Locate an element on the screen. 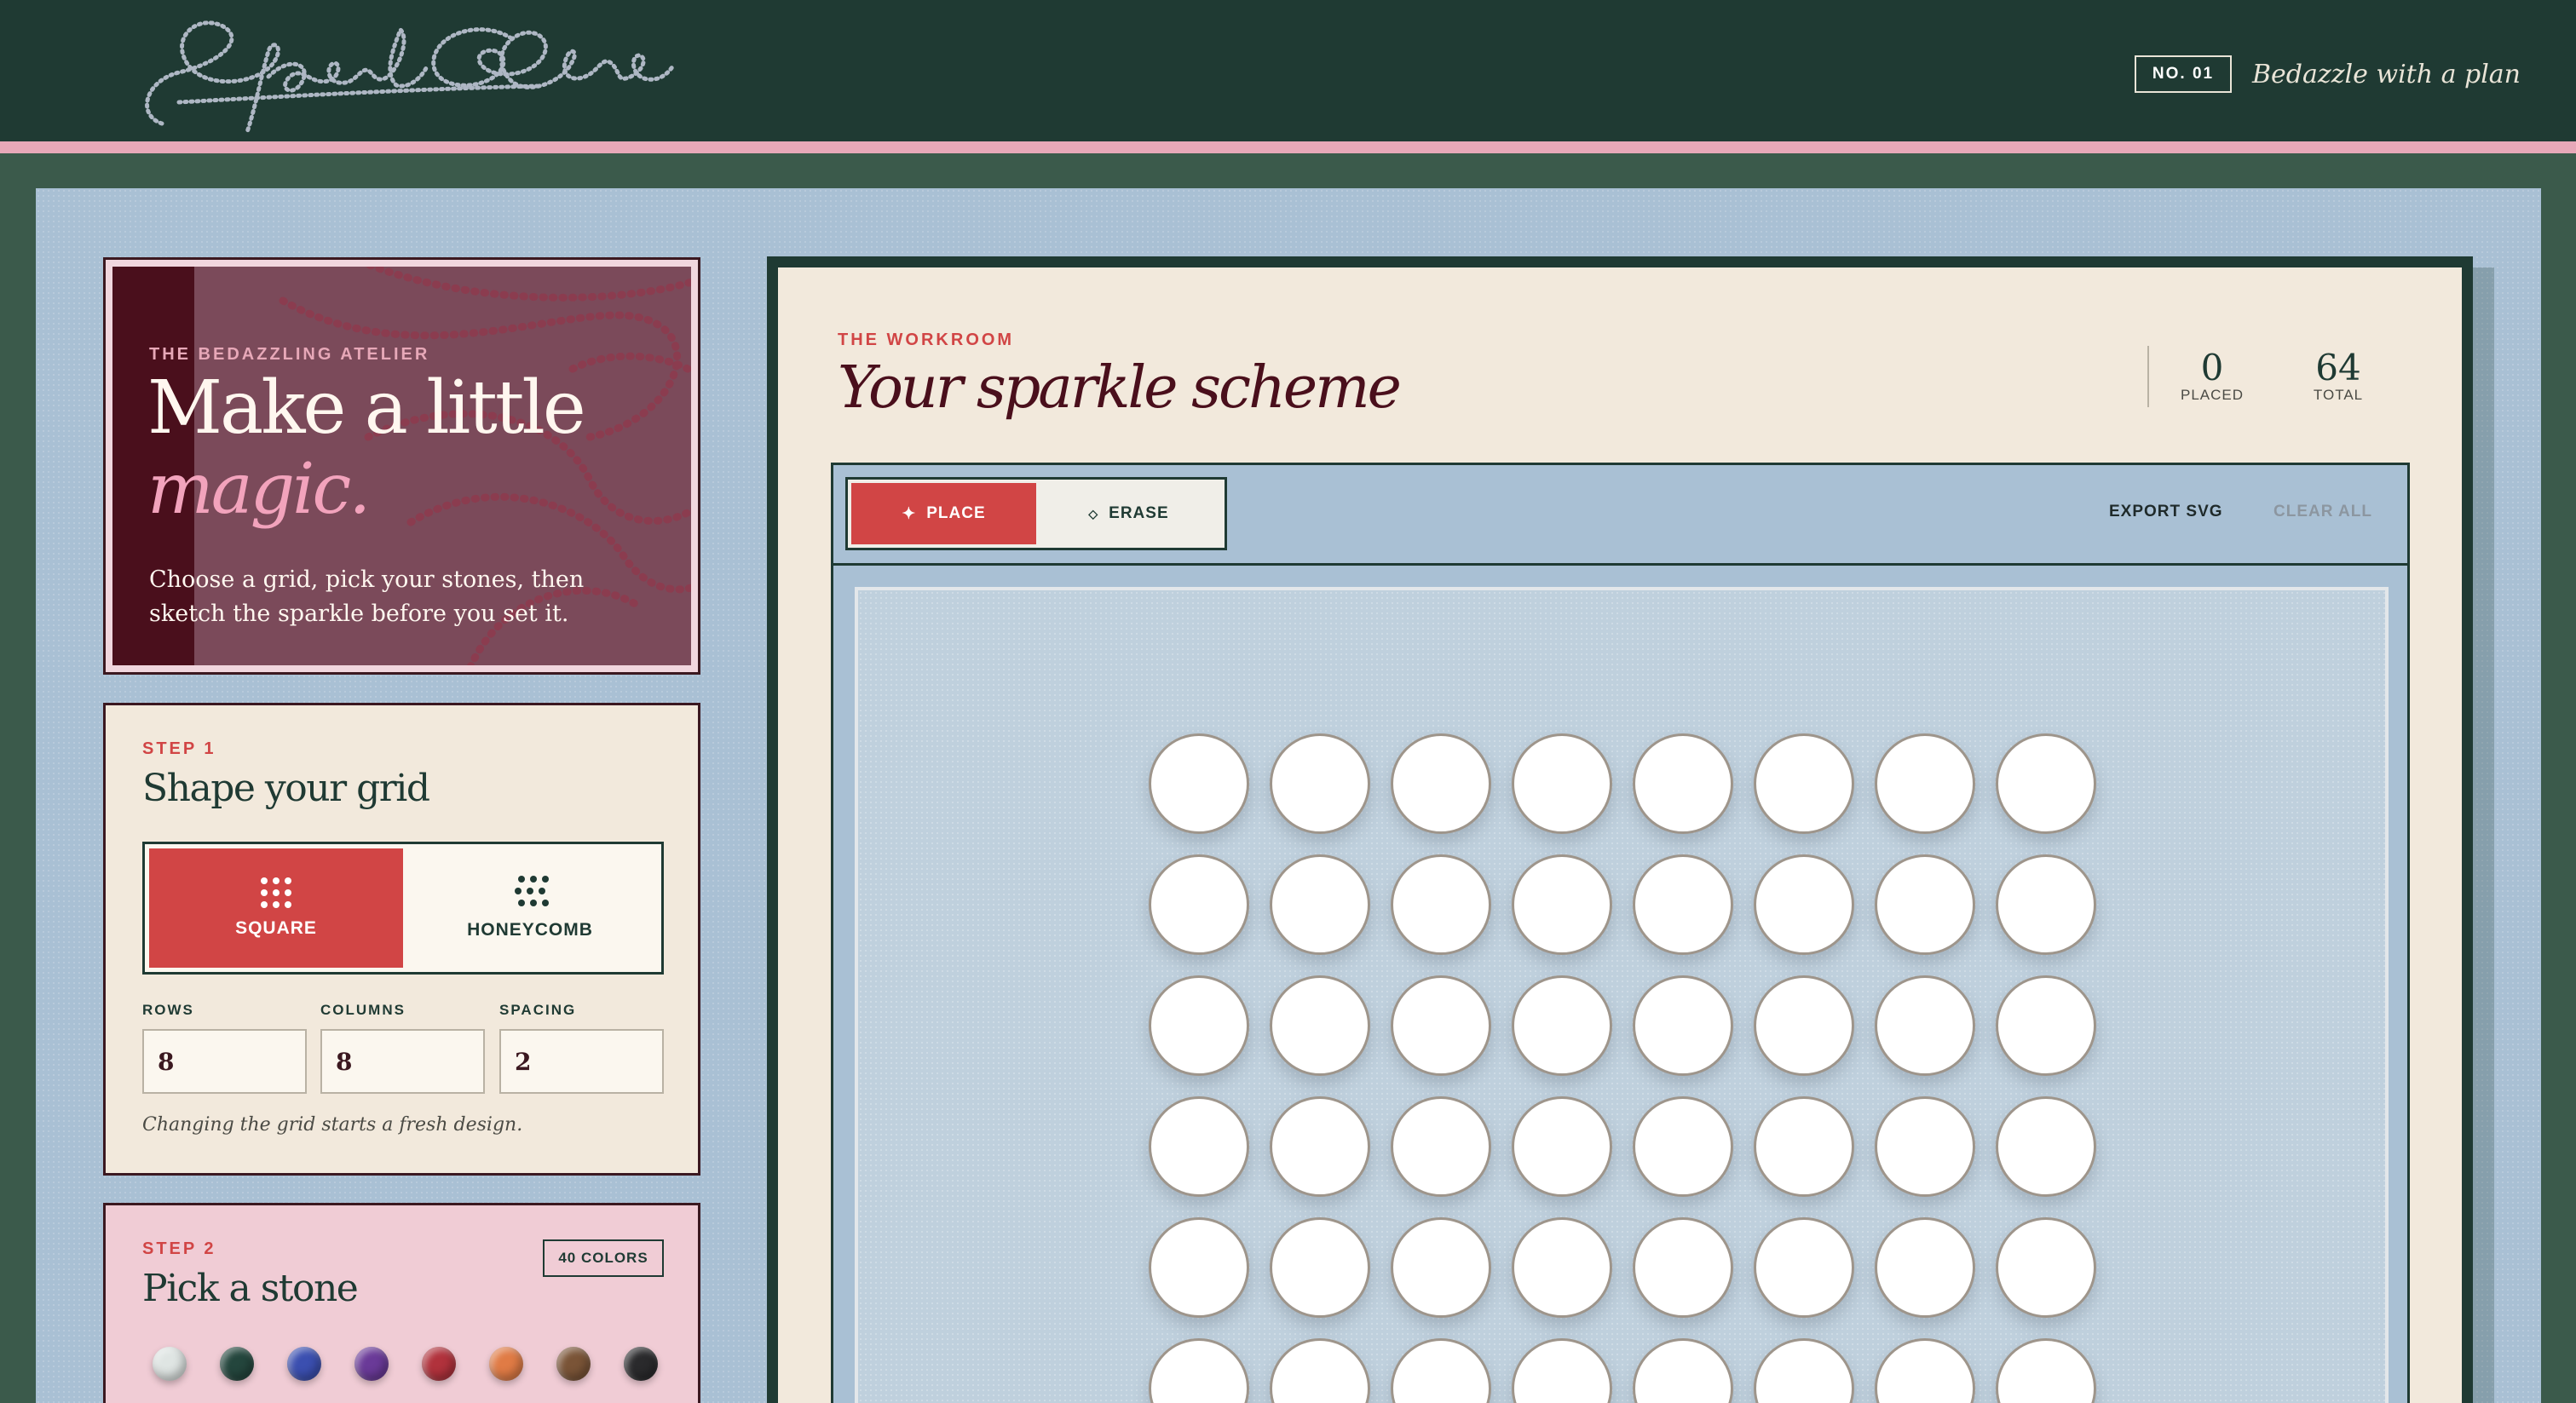 Image resolution: width=2576 pixels, height=1403 pixels. erase-mode-button: ◇ ERASE is located at coordinates (1128, 513).